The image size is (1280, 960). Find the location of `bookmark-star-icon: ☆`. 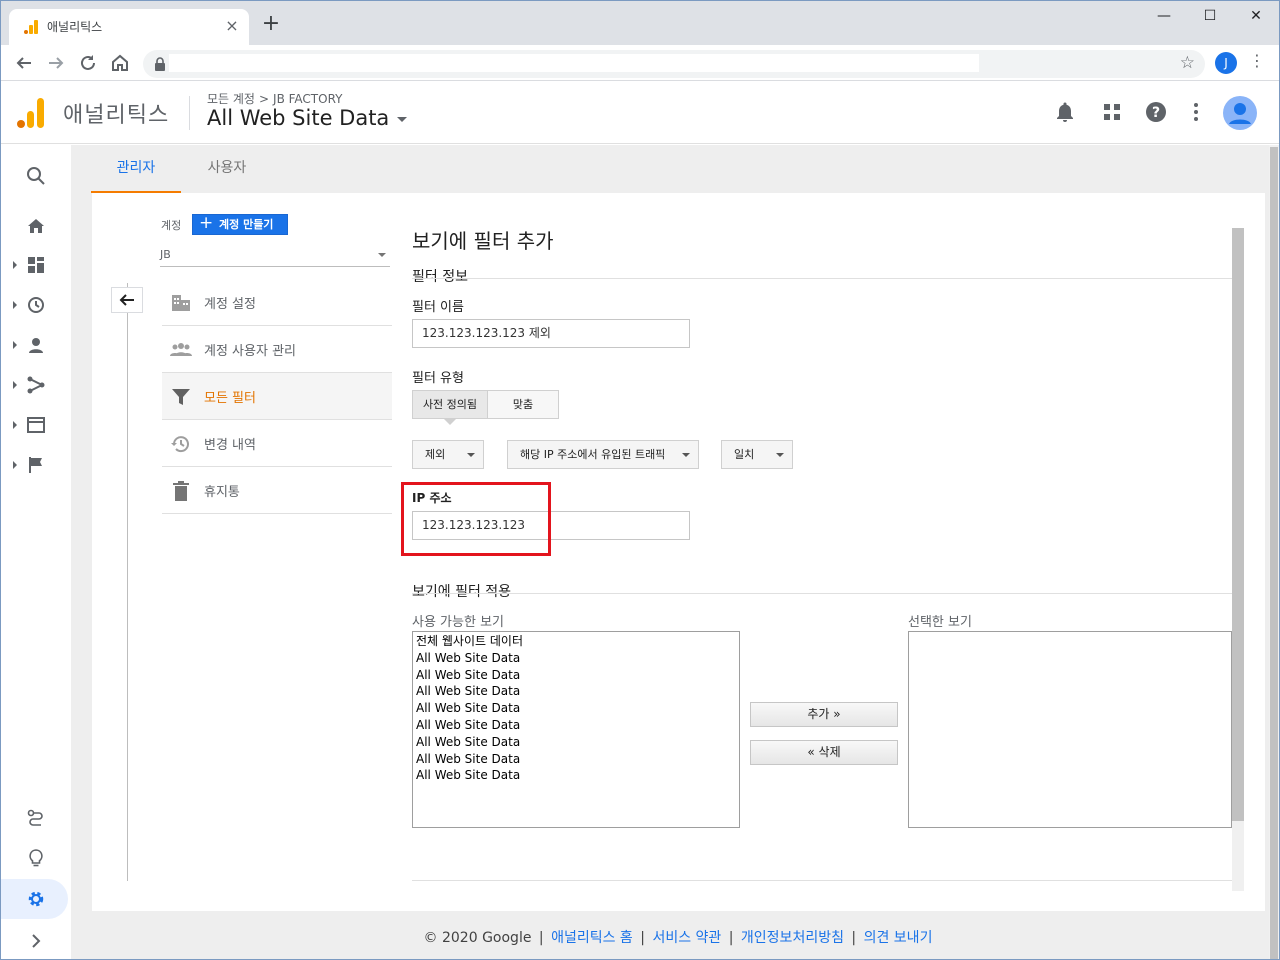

bookmark-star-icon: ☆ is located at coordinates (1187, 63).